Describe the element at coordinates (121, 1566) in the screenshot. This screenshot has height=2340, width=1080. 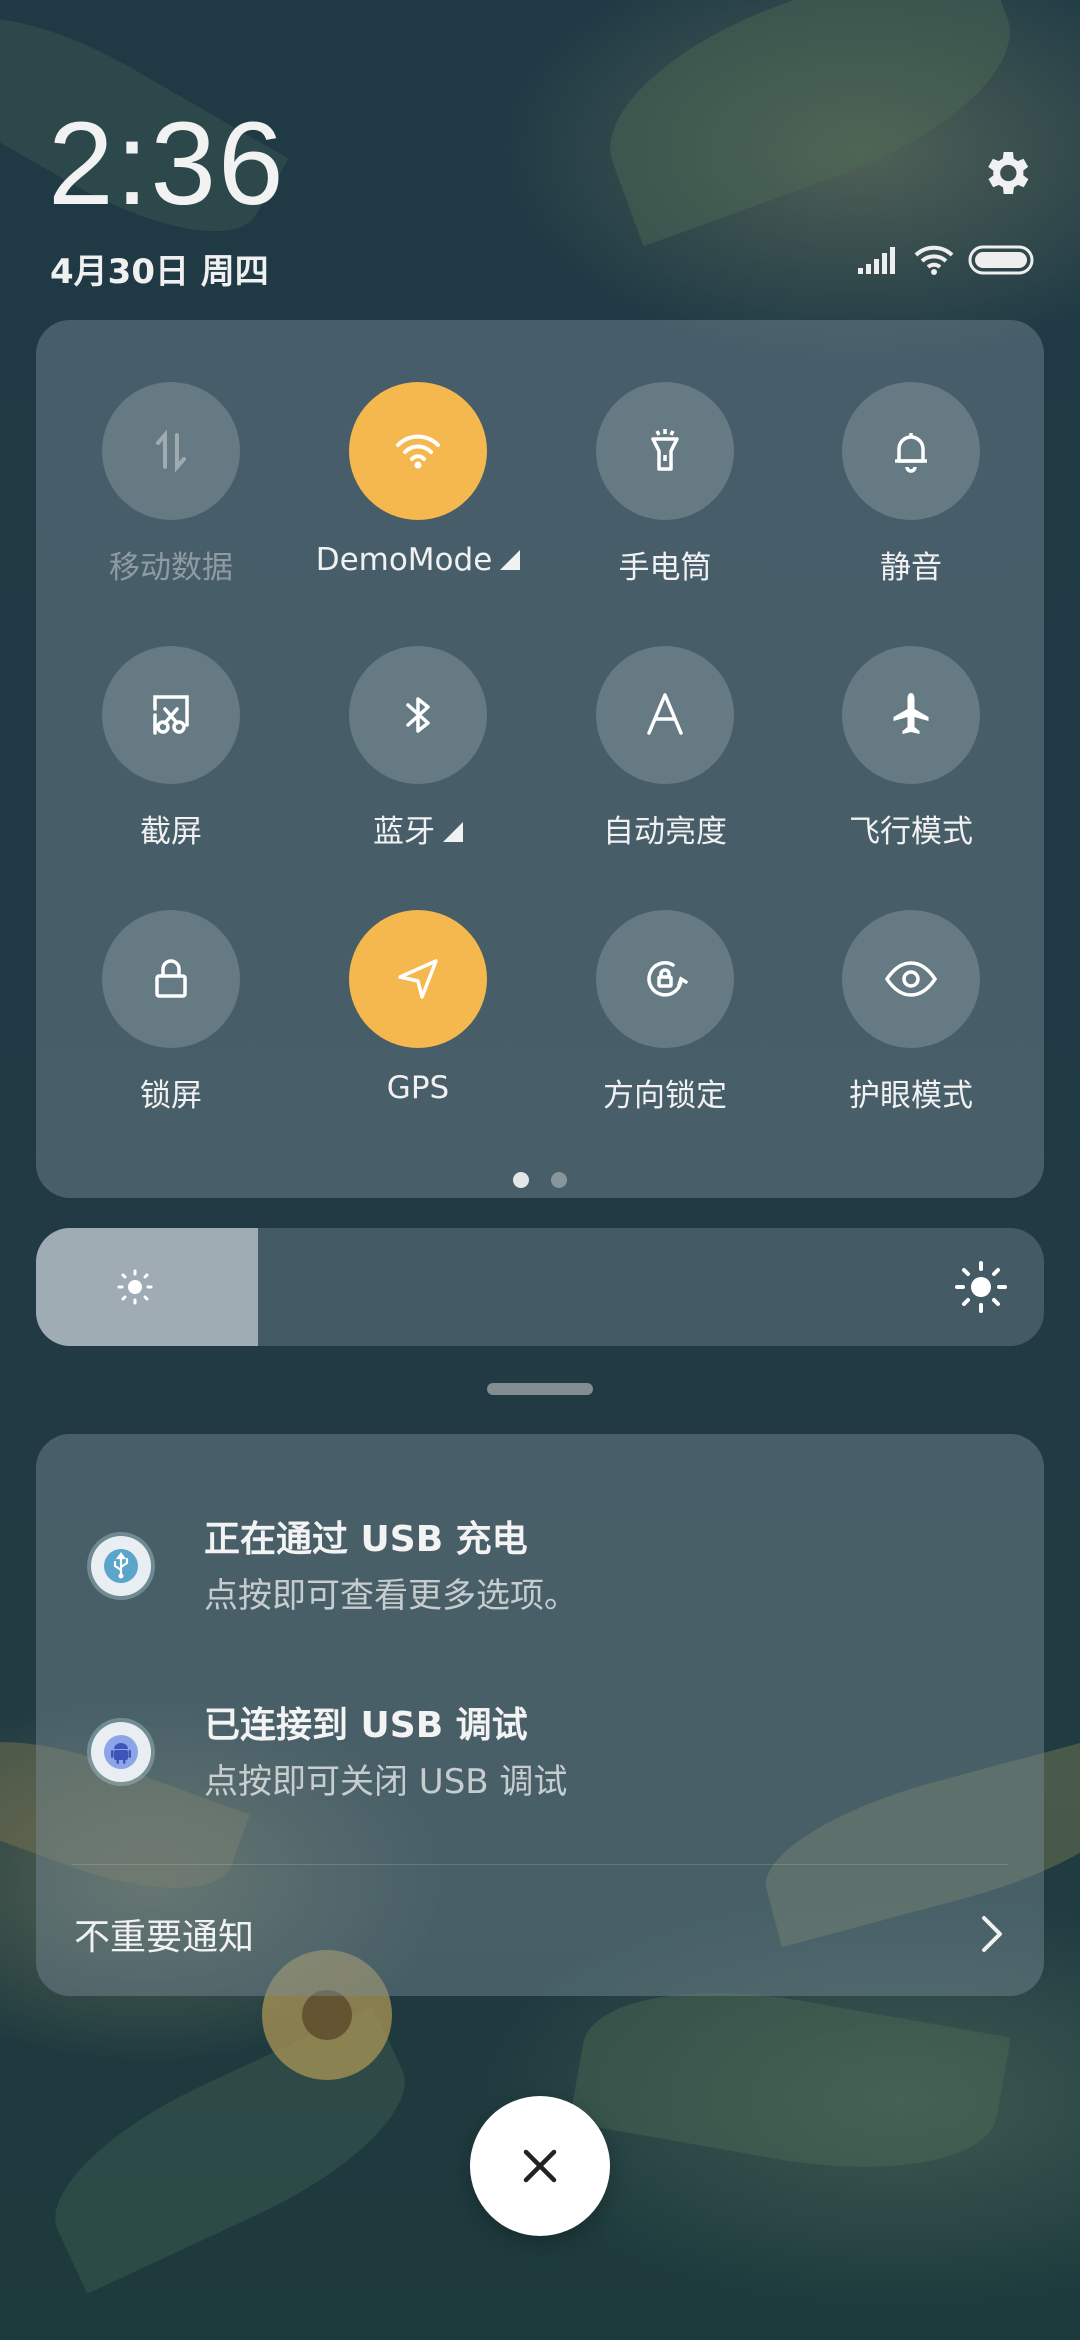
I see `usb-icon` at that location.